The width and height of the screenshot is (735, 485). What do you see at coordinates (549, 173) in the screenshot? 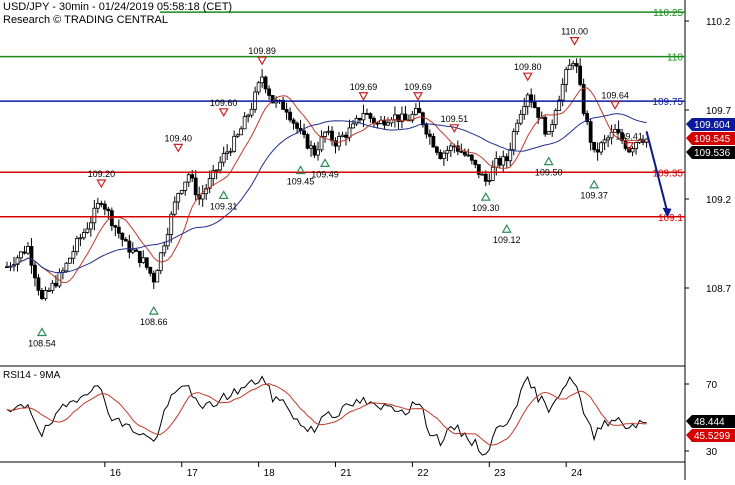
I see `annotation-label-15: 109.50` at bounding box center [549, 173].